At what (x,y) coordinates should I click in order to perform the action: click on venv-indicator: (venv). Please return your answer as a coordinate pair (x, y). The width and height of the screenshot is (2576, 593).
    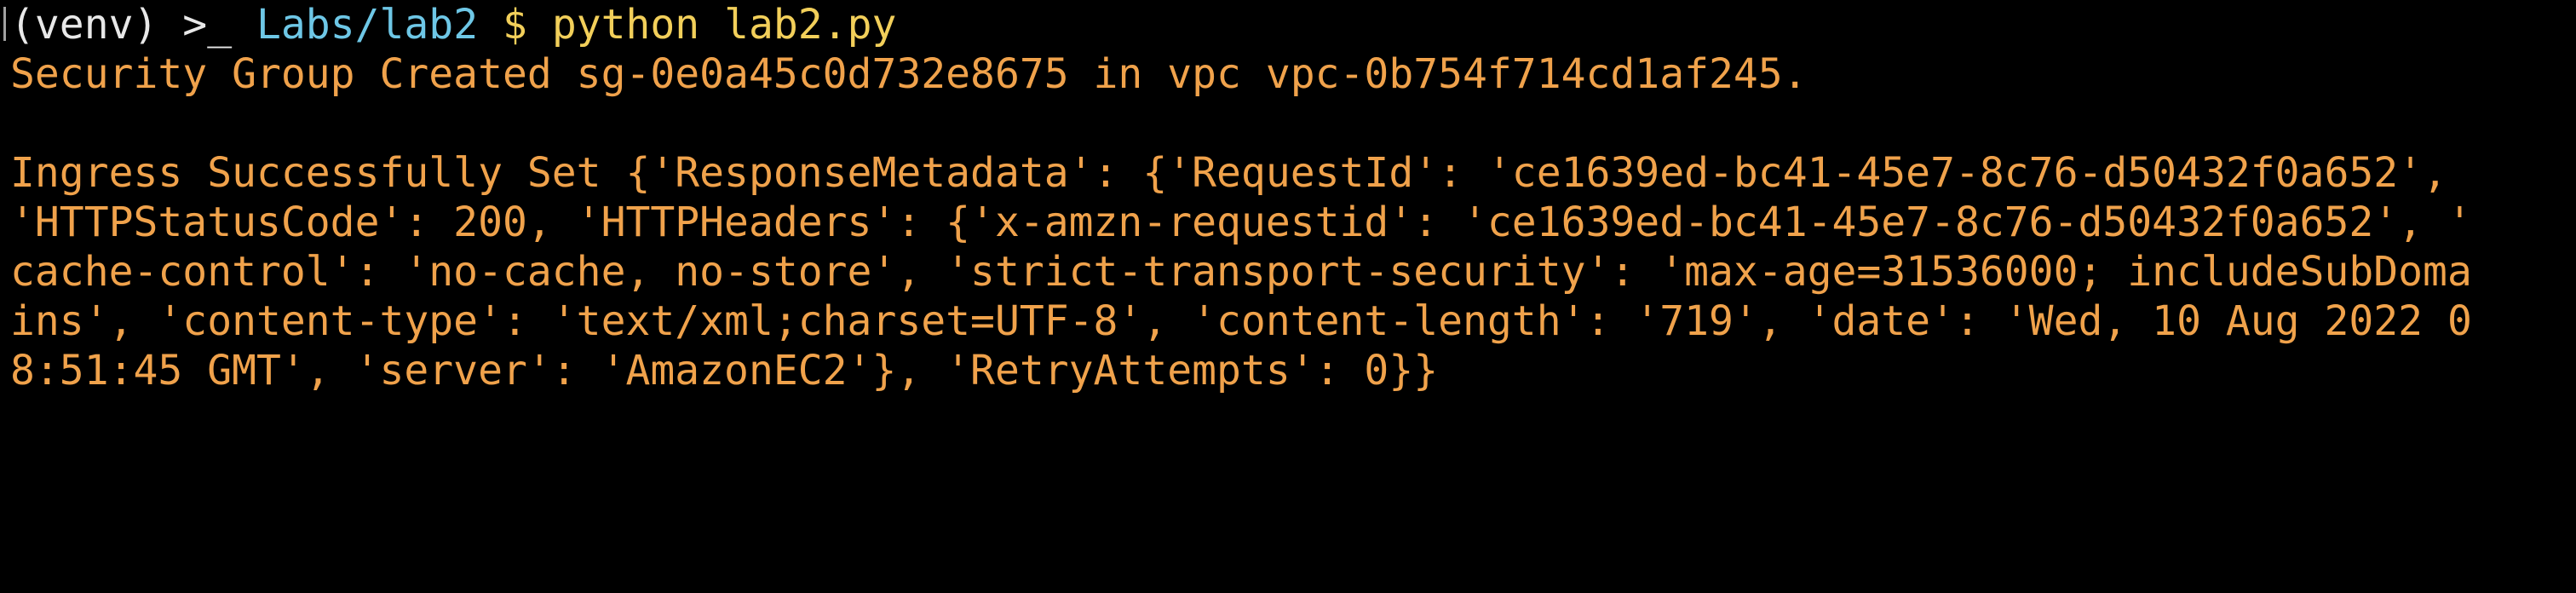
    Looking at the image, I should click on (84, 25).